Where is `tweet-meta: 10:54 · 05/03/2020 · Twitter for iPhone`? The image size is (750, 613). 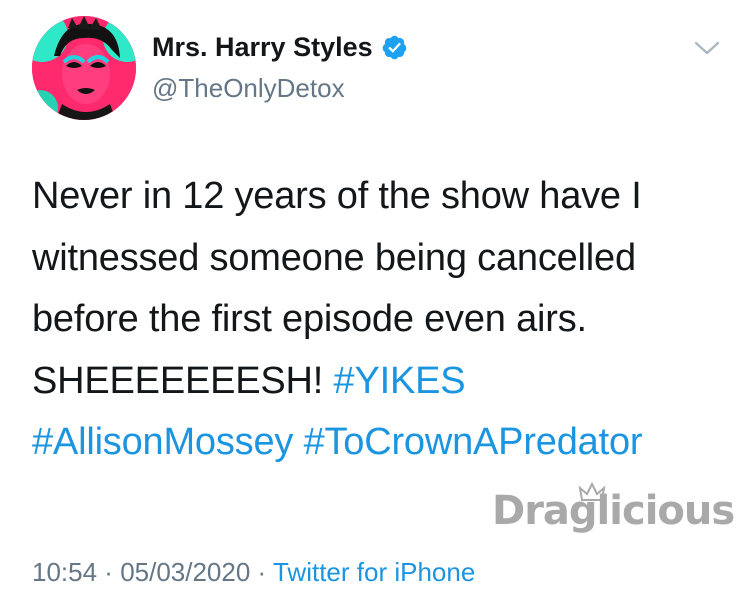 tweet-meta: 10:54 · 05/03/2020 · Twitter for iPhone is located at coordinates (253, 572).